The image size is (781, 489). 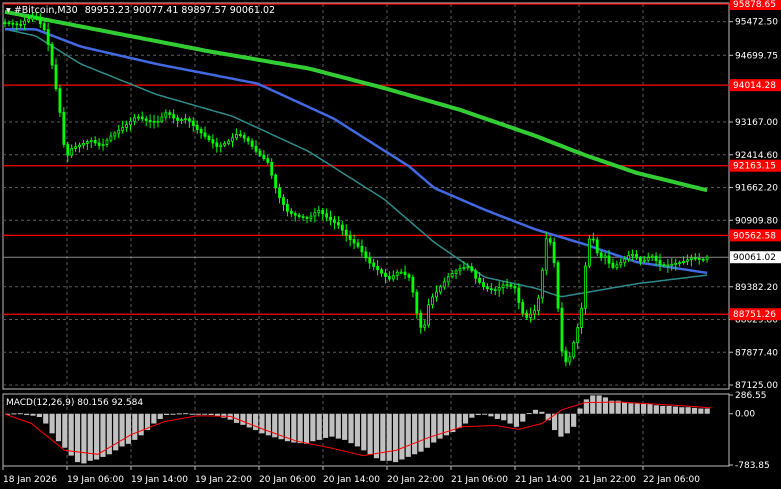 What do you see at coordinates (756, 386) in the screenshot?
I see `price-tick-label: 87125.00` at bounding box center [756, 386].